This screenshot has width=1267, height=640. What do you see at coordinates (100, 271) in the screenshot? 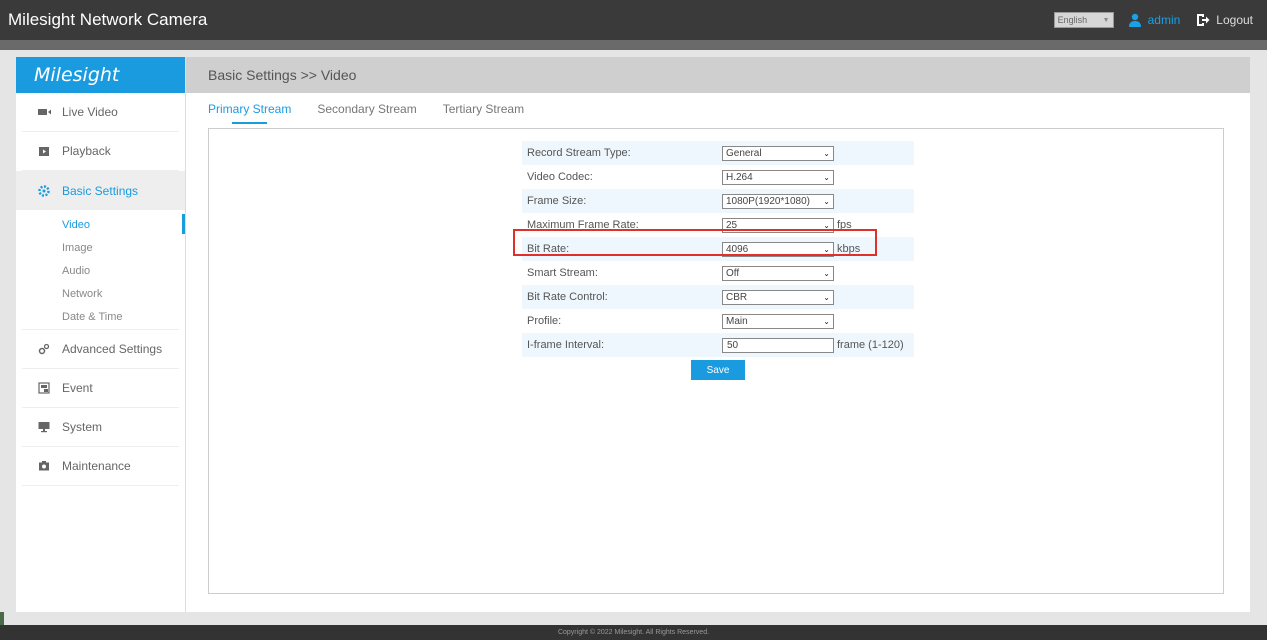
I see `submenu-item-audio: Audio` at bounding box center [100, 271].